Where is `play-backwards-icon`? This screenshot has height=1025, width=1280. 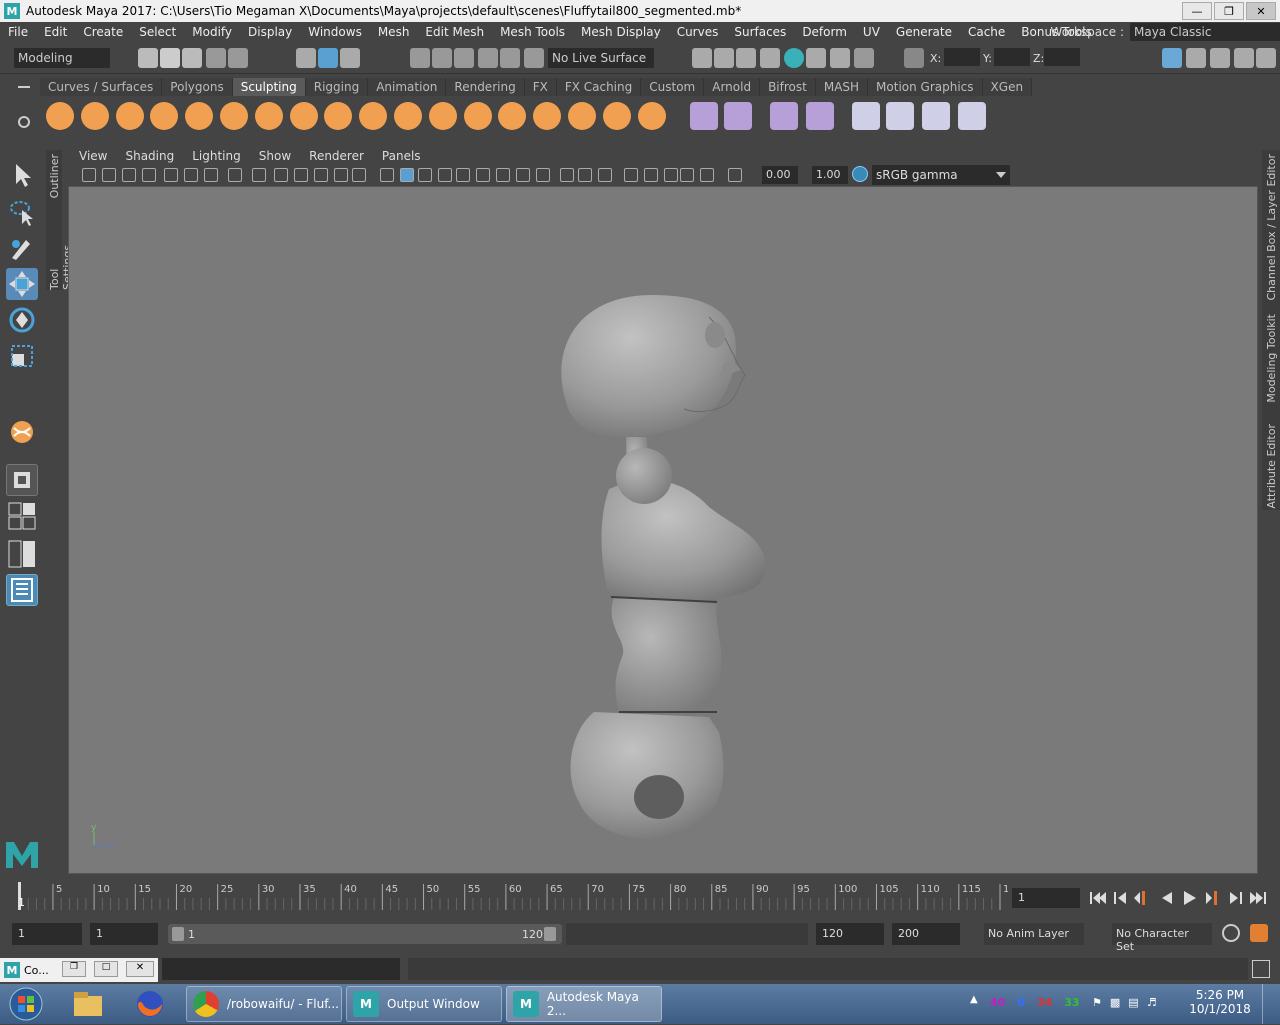 play-backwards-icon is located at coordinates (1167, 898).